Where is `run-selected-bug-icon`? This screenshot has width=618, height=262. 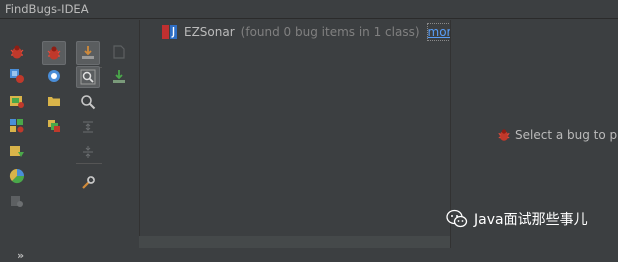
run-selected-bug-icon is located at coordinates (54, 53).